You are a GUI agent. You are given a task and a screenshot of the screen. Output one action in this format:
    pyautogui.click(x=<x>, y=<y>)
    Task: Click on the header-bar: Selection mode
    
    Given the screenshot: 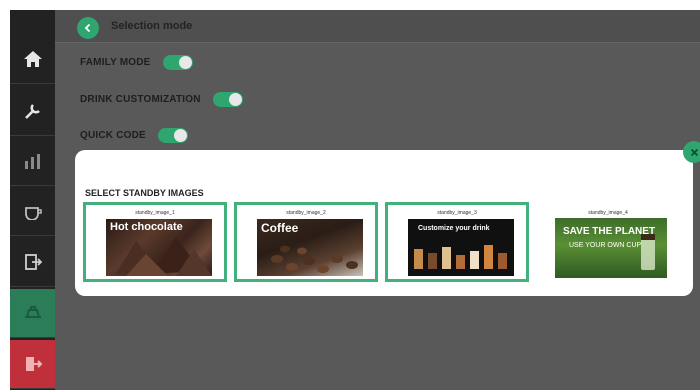 What is the action you would take?
    pyautogui.click(x=377, y=26)
    